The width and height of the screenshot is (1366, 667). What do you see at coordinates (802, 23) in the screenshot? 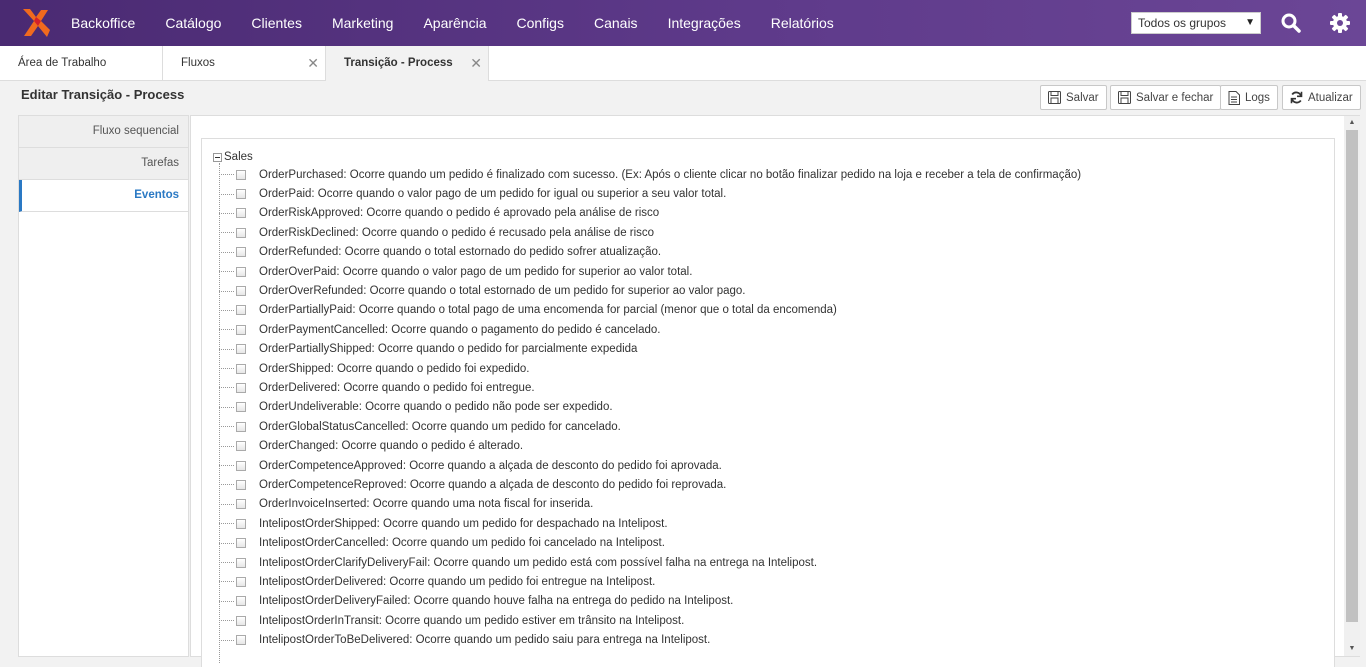
I see `nav-relatorios: Relatórios` at bounding box center [802, 23].